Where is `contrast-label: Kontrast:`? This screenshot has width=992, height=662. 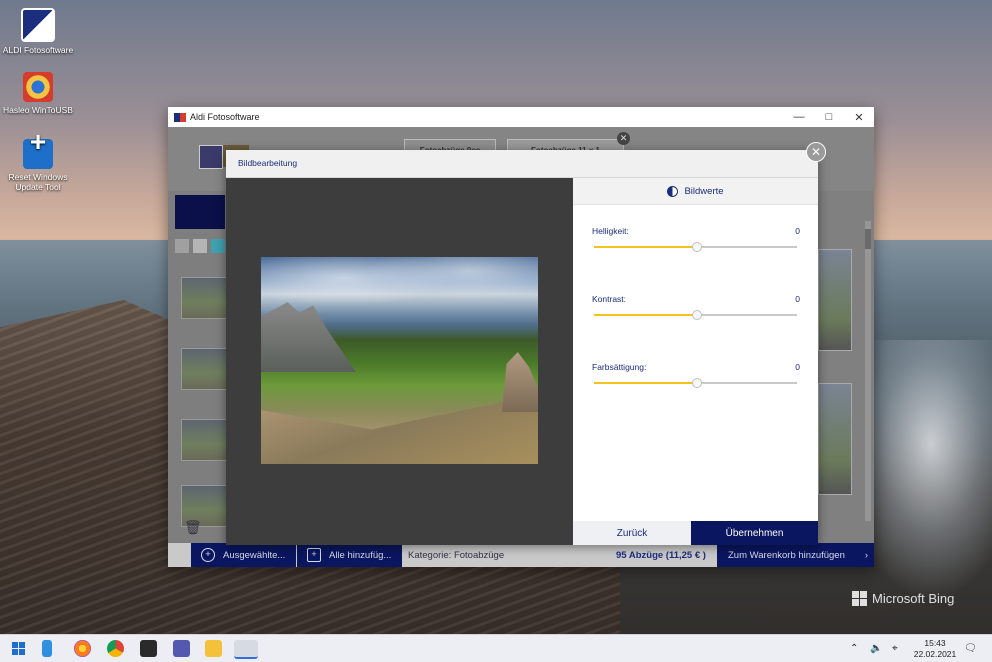
contrast-label: Kontrast: is located at coordinates (609, 299).